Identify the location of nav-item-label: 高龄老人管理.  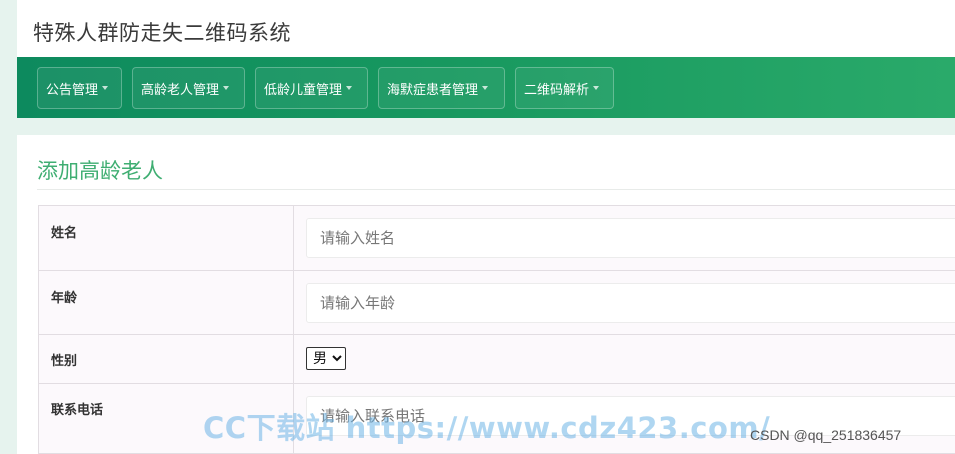
(180, 90).